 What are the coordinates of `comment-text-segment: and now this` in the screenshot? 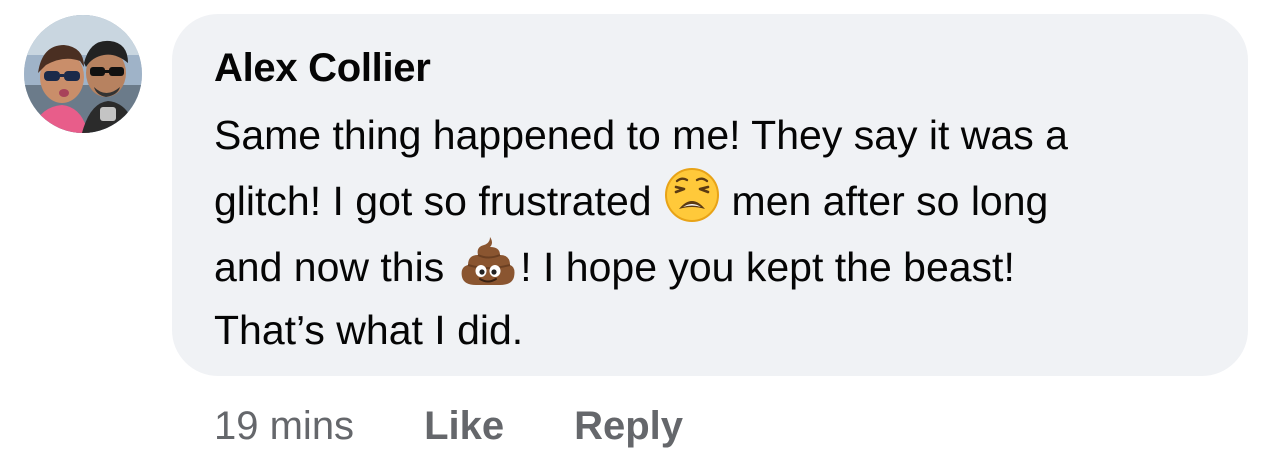 It's located at (329, 267).